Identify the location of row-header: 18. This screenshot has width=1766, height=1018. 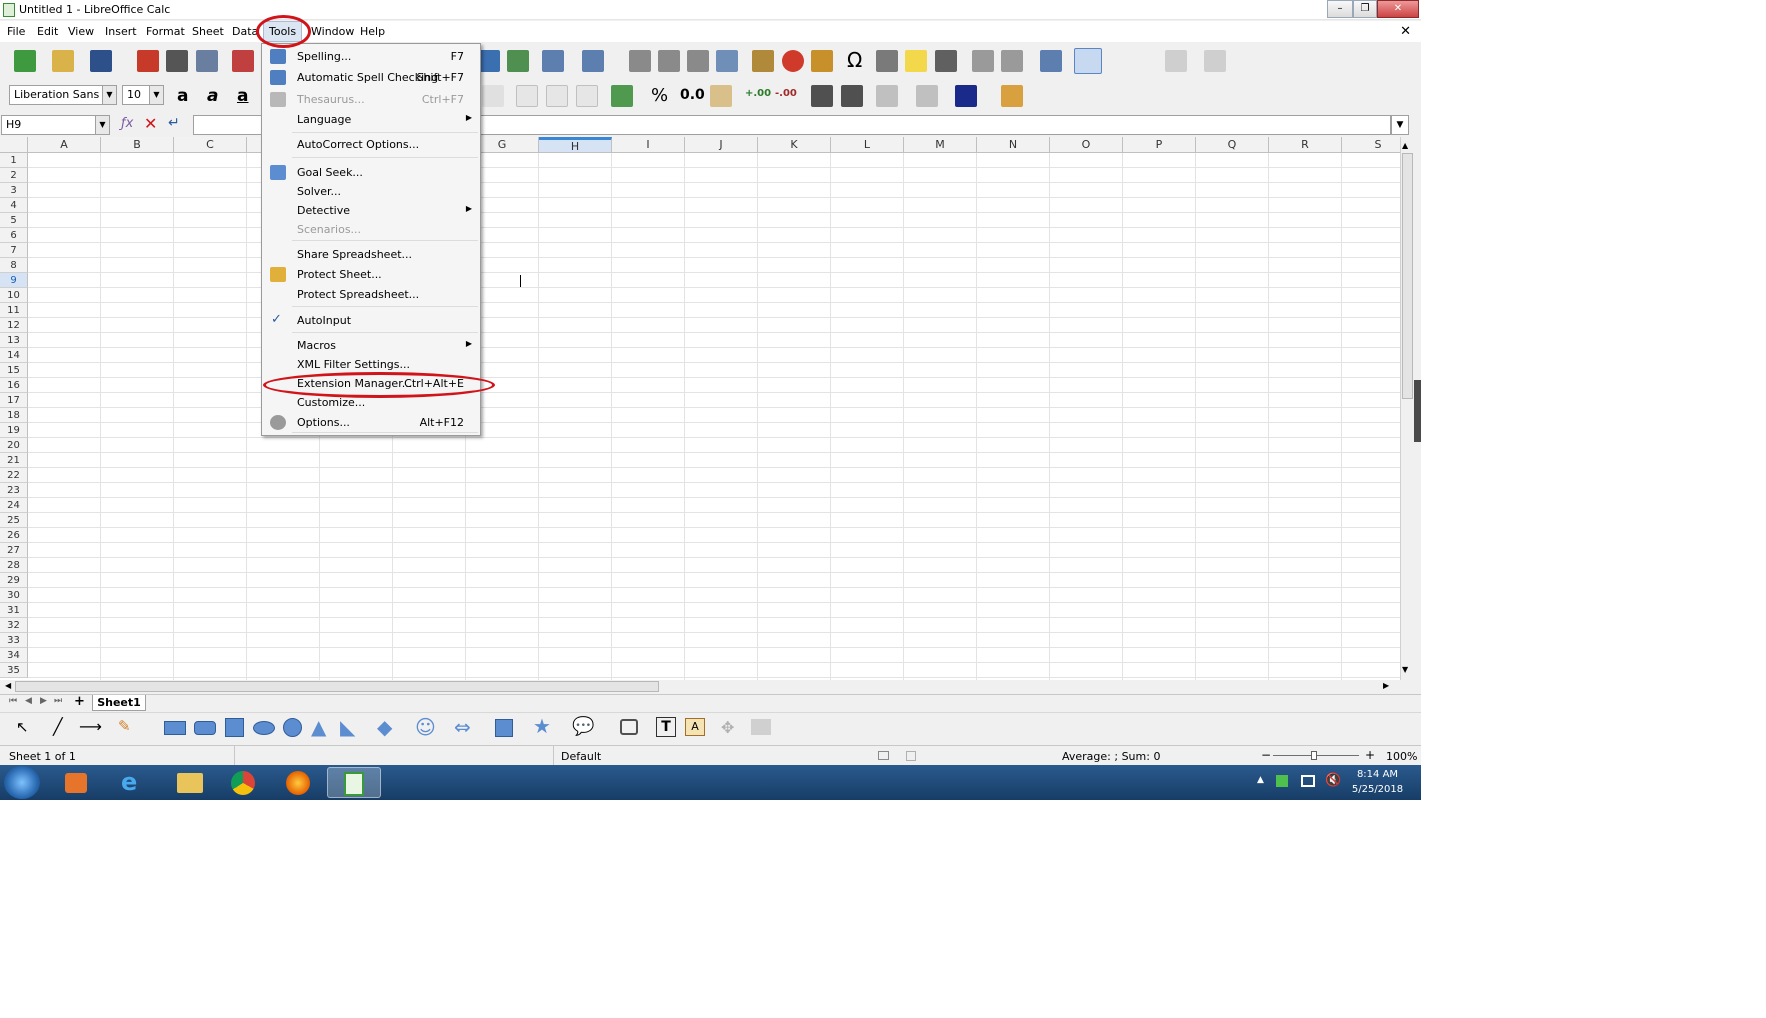
(14, 415).